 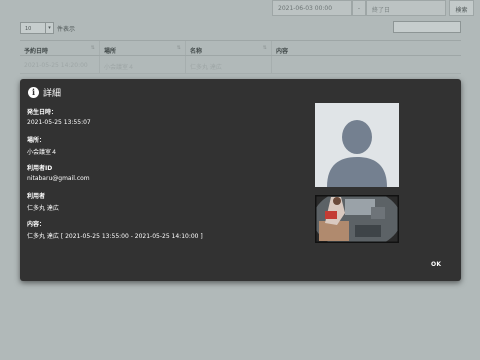 I want to click on table-header: 予約日時 ⇅ 場所 ⇅ 名称 ⇅ 内容, so click(x=240, y=48).